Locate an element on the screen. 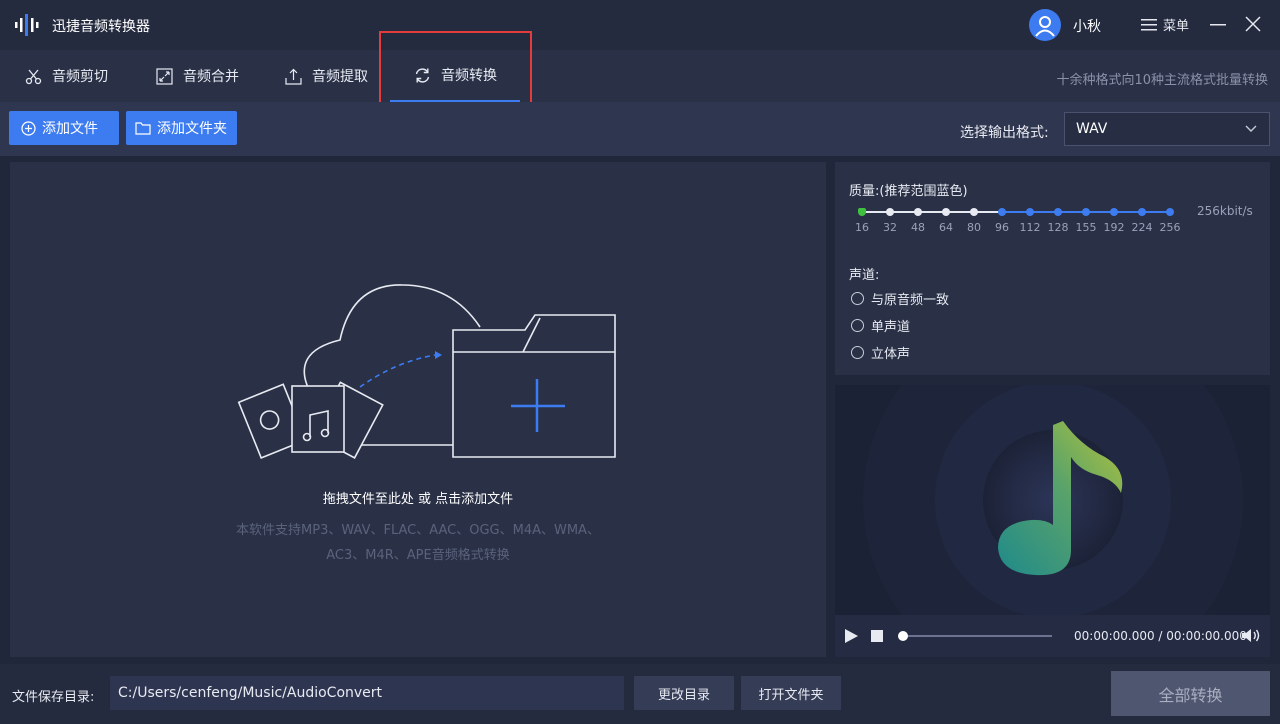 The image size is (1280, 724). tab-label: 音频合并 is located at coordinates (211, 77).